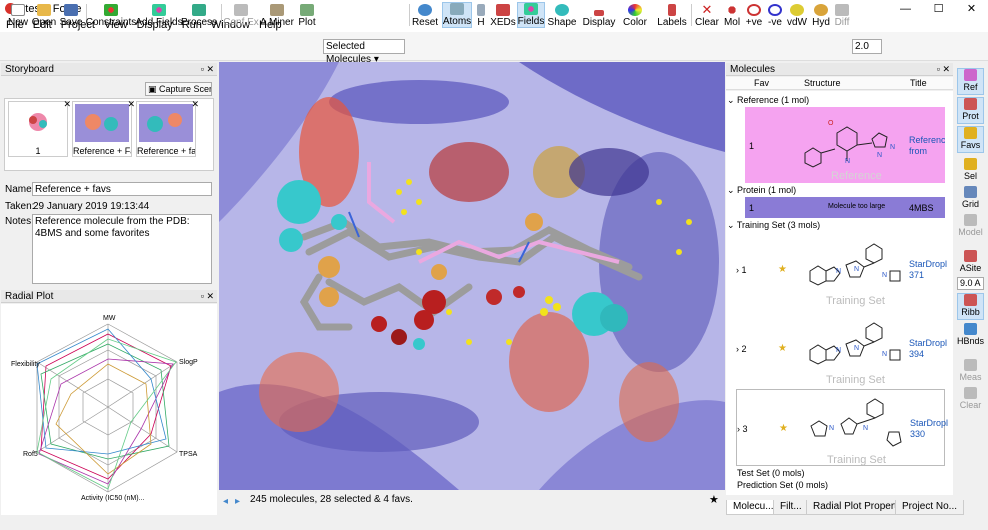 The image size is (988, 530). What do you see at coordinates (849, 144) in the screenshot?
I see `reference-structure: N N N O` at bounding box center [849, 144].